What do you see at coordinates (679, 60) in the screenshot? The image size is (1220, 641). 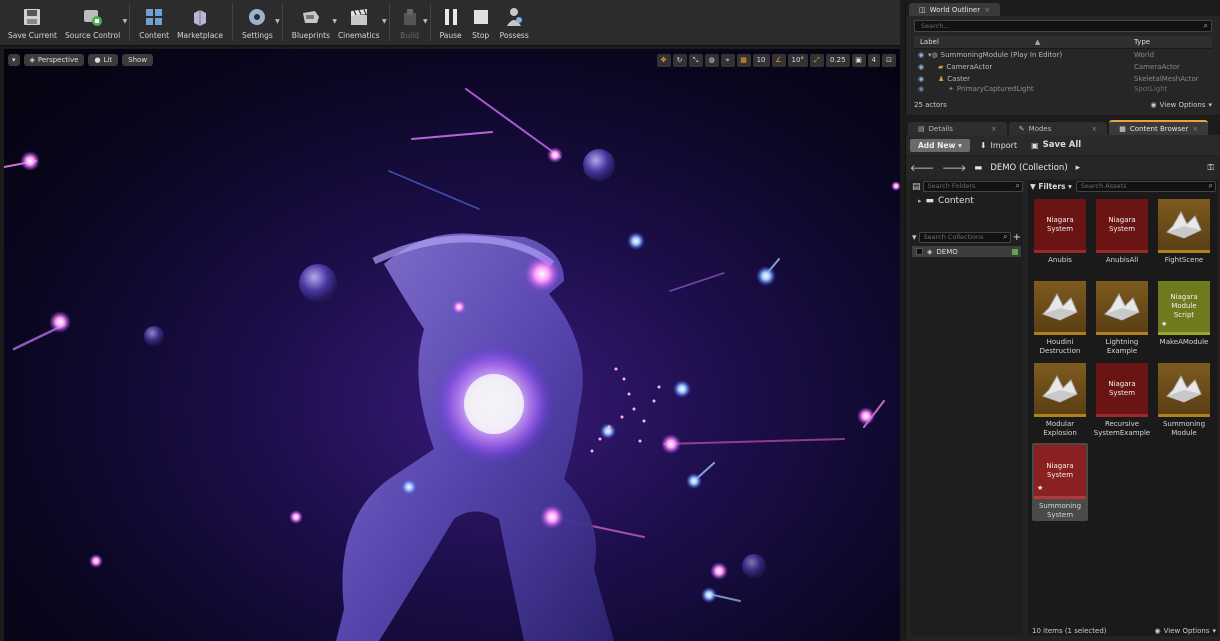 I see `rotate-icon: ↻` at bounding box center [679, 60].